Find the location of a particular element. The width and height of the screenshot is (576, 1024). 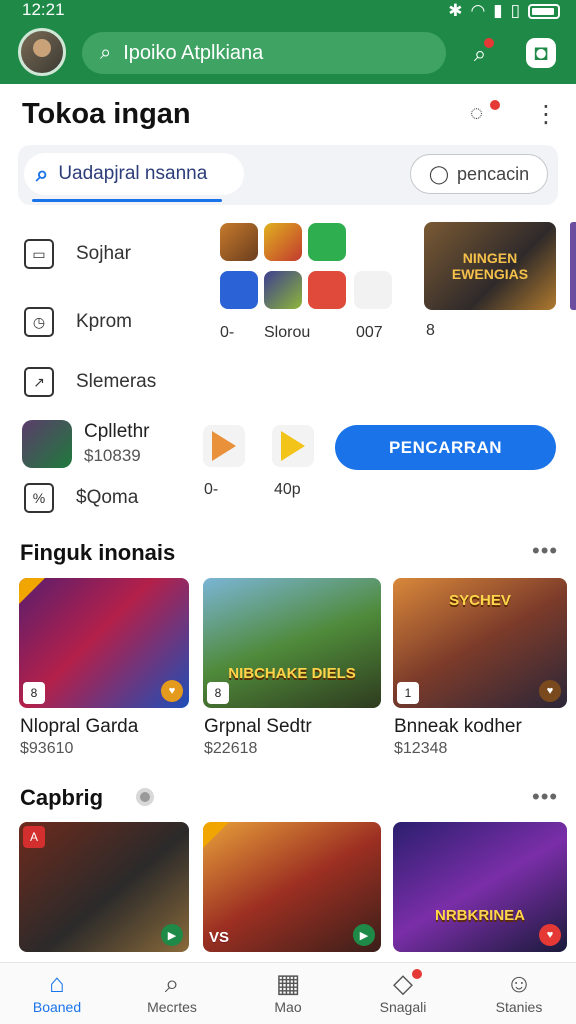

menu-item-qoma: % $Qoma is located at coordinates (81, 498).